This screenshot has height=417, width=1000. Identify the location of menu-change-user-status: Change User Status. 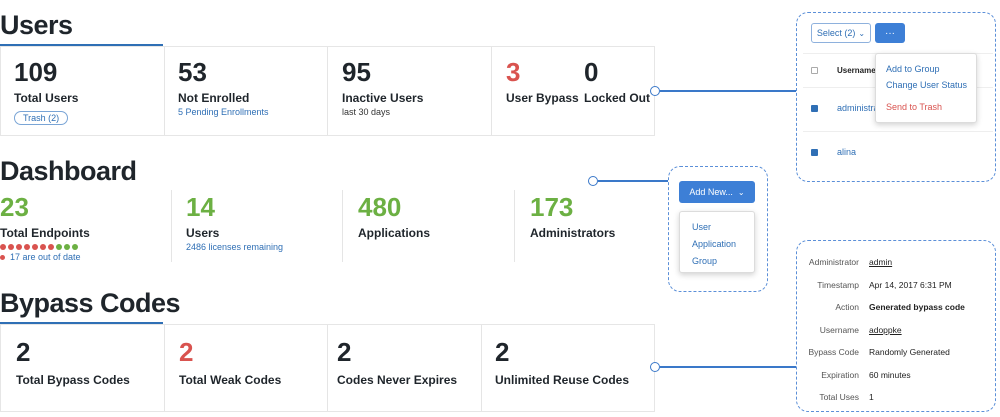
(926, 85).